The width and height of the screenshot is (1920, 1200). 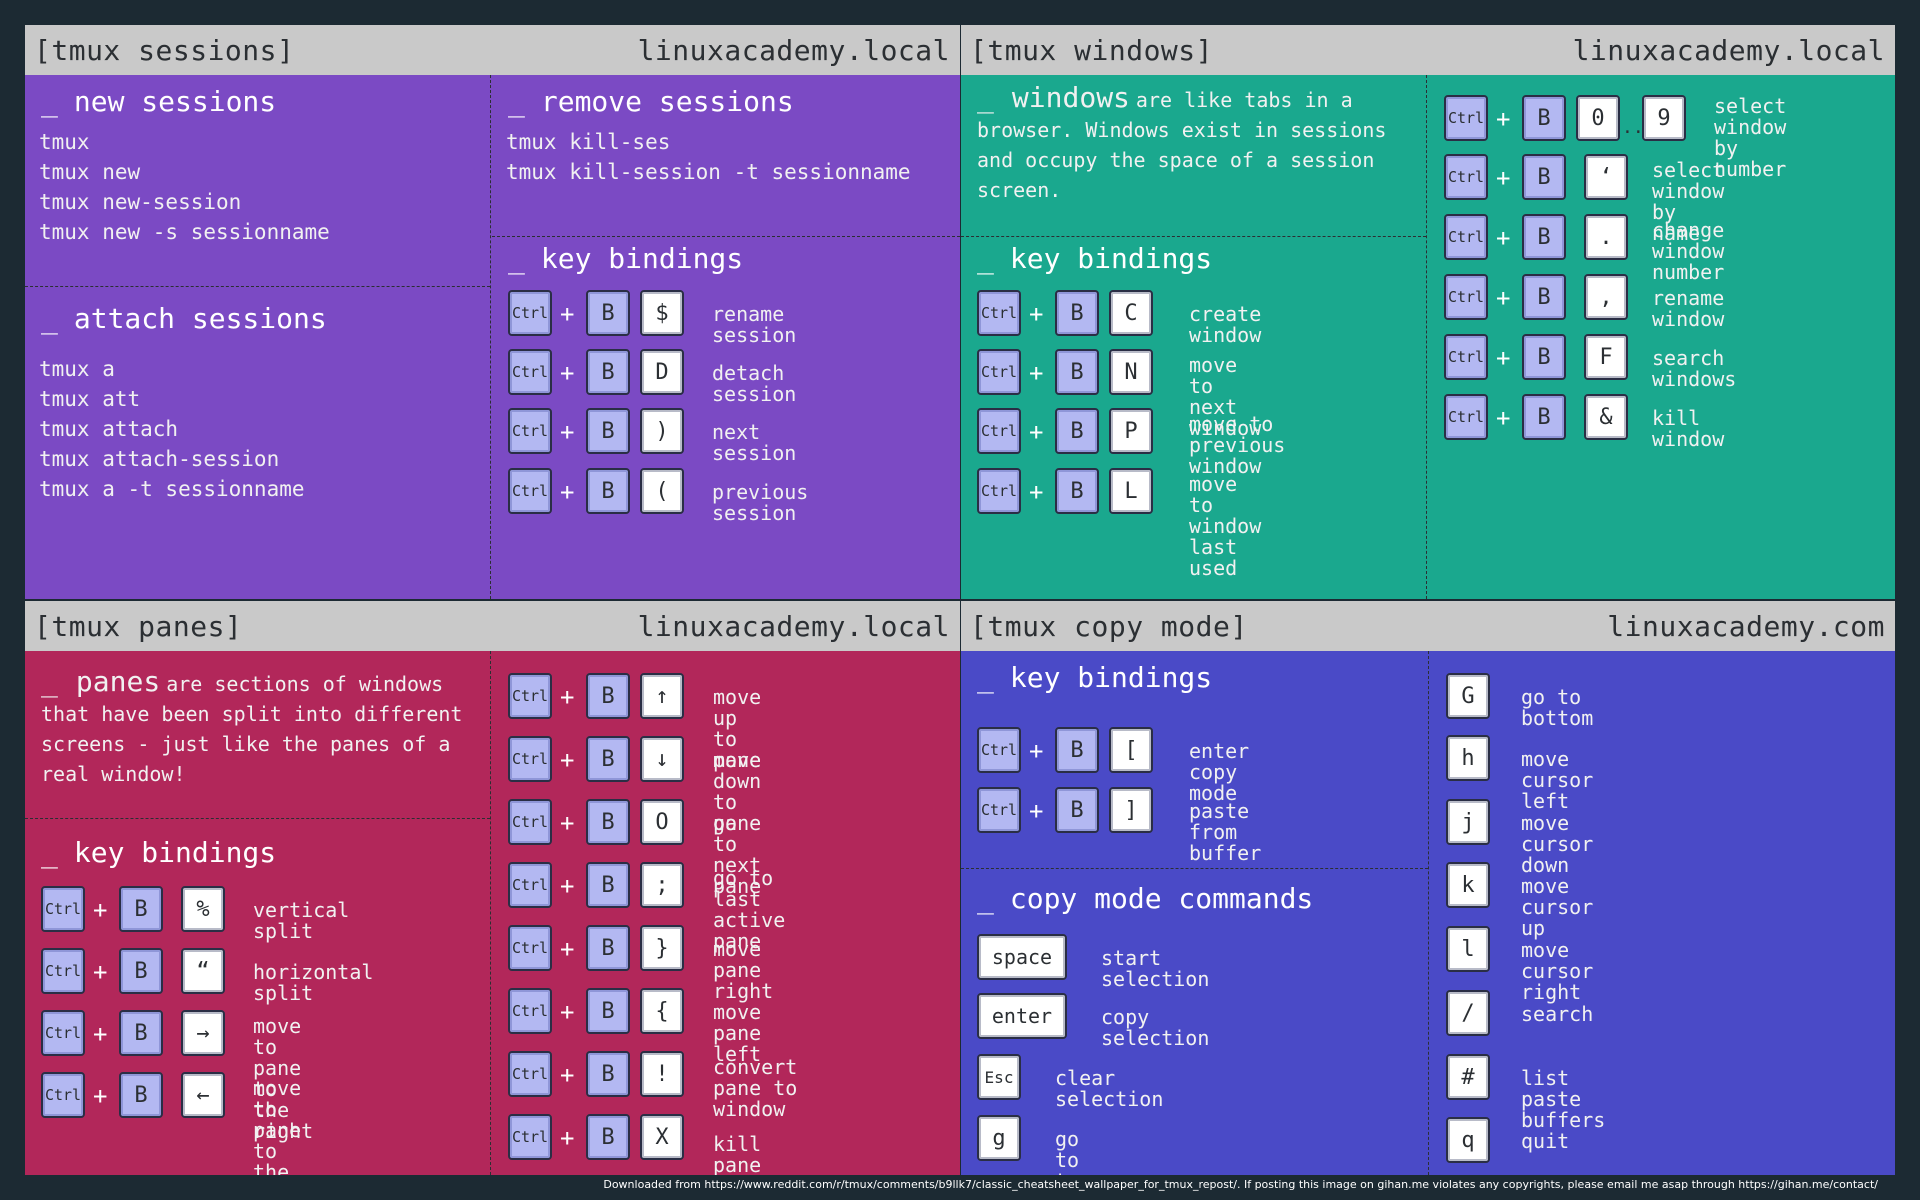 What do you see at coordinates (1145, 898) in the screenshot?
I see `copy-mode-commands-heading: _ copy mode commands` at bounding box center [1145, 898].